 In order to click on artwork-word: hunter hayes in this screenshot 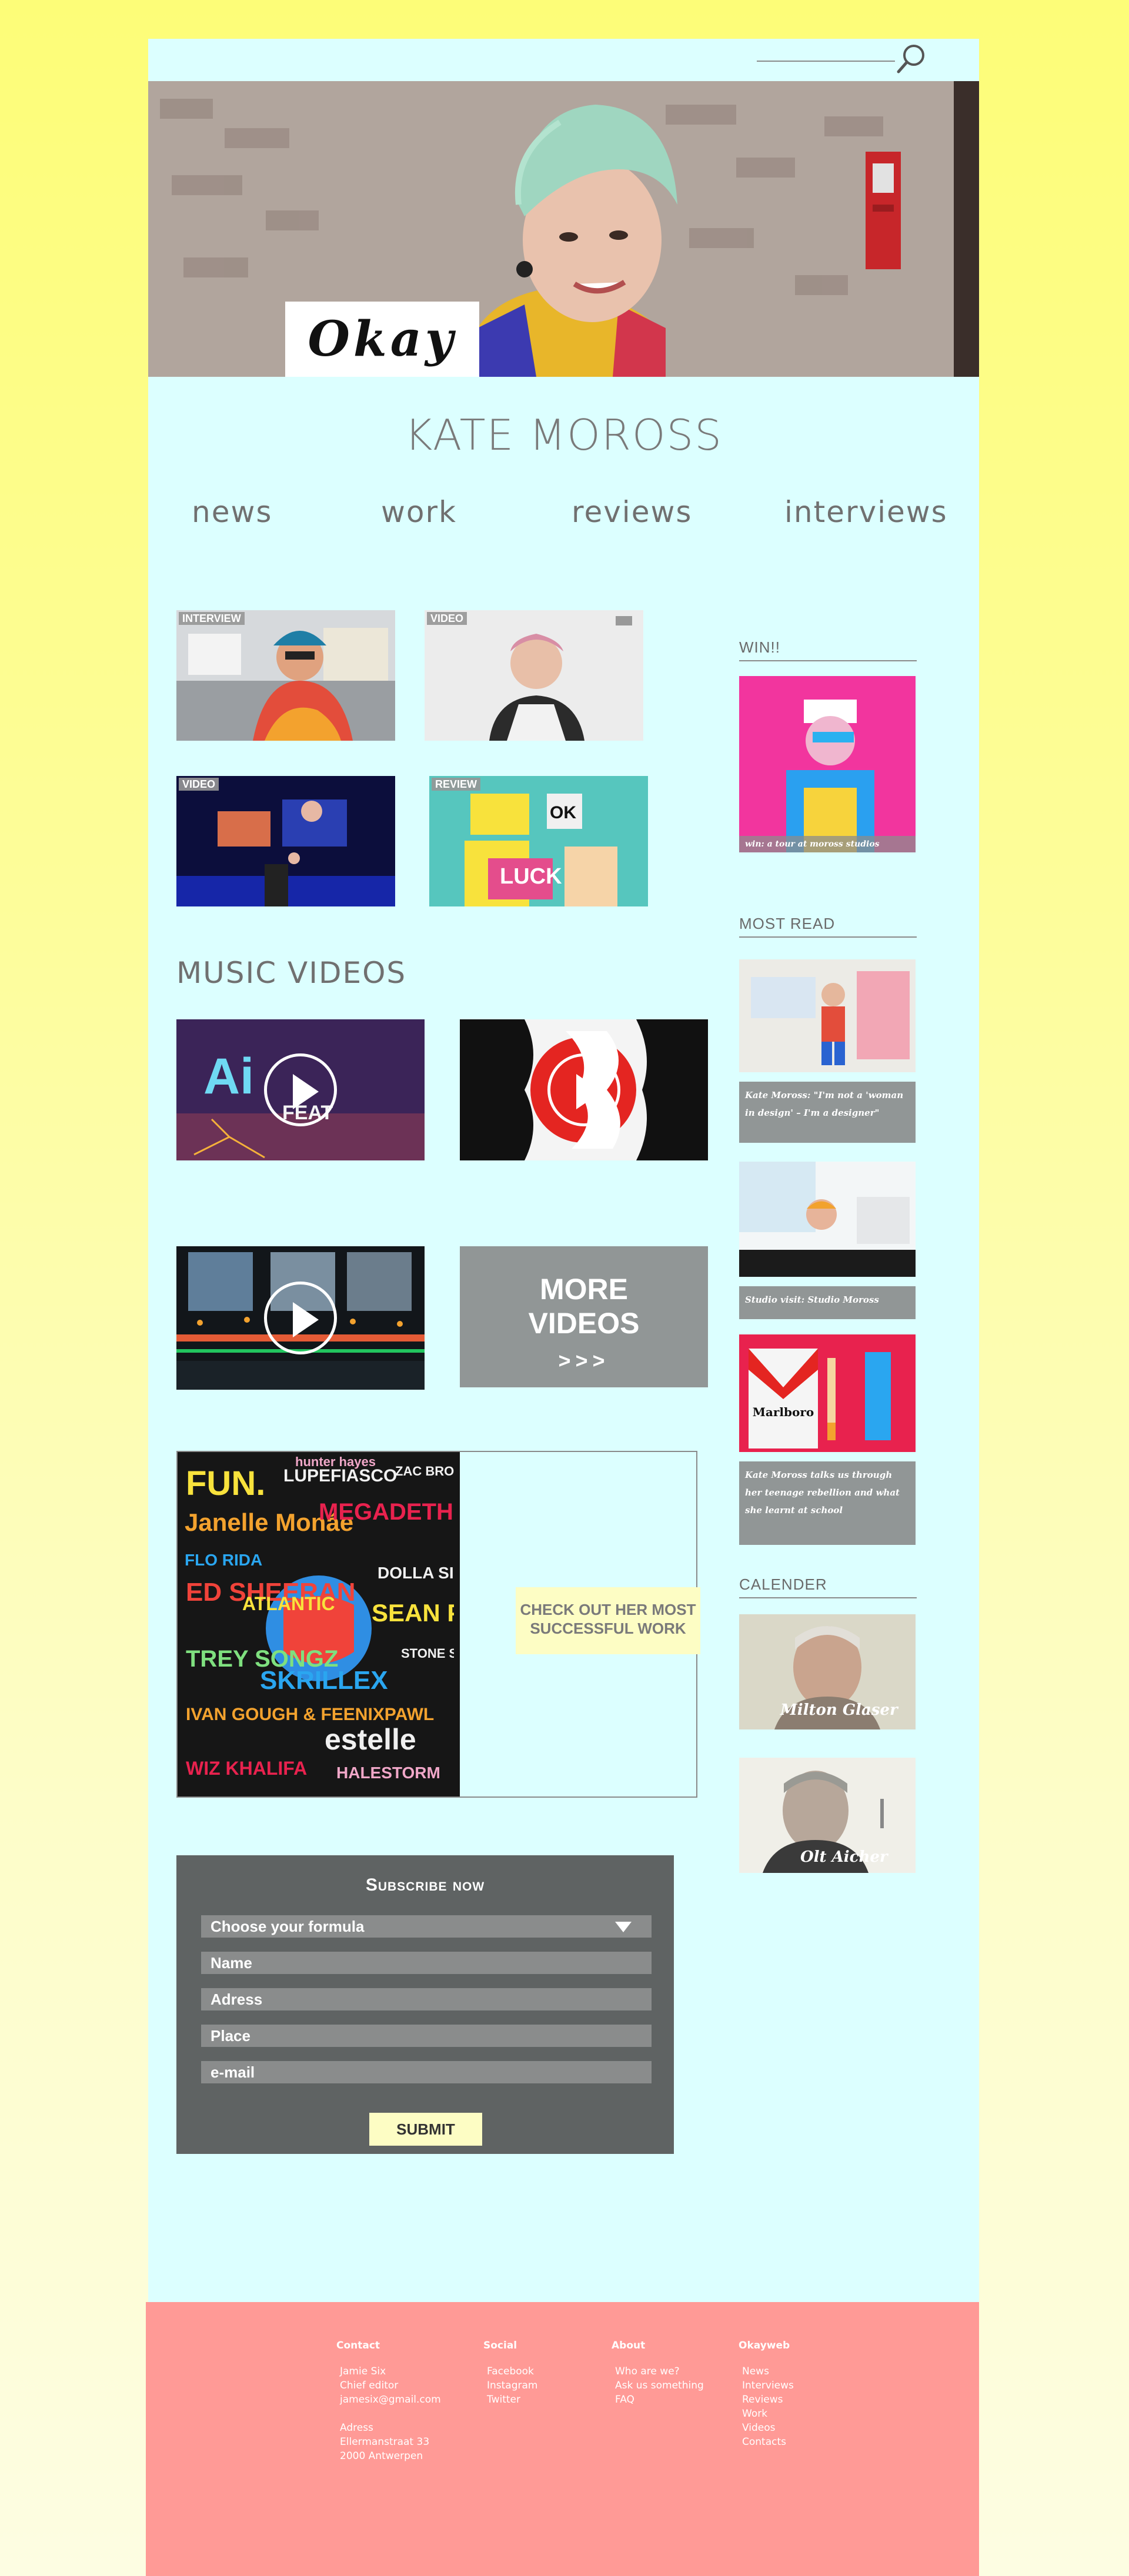, I will do `click(335, 1461)`.